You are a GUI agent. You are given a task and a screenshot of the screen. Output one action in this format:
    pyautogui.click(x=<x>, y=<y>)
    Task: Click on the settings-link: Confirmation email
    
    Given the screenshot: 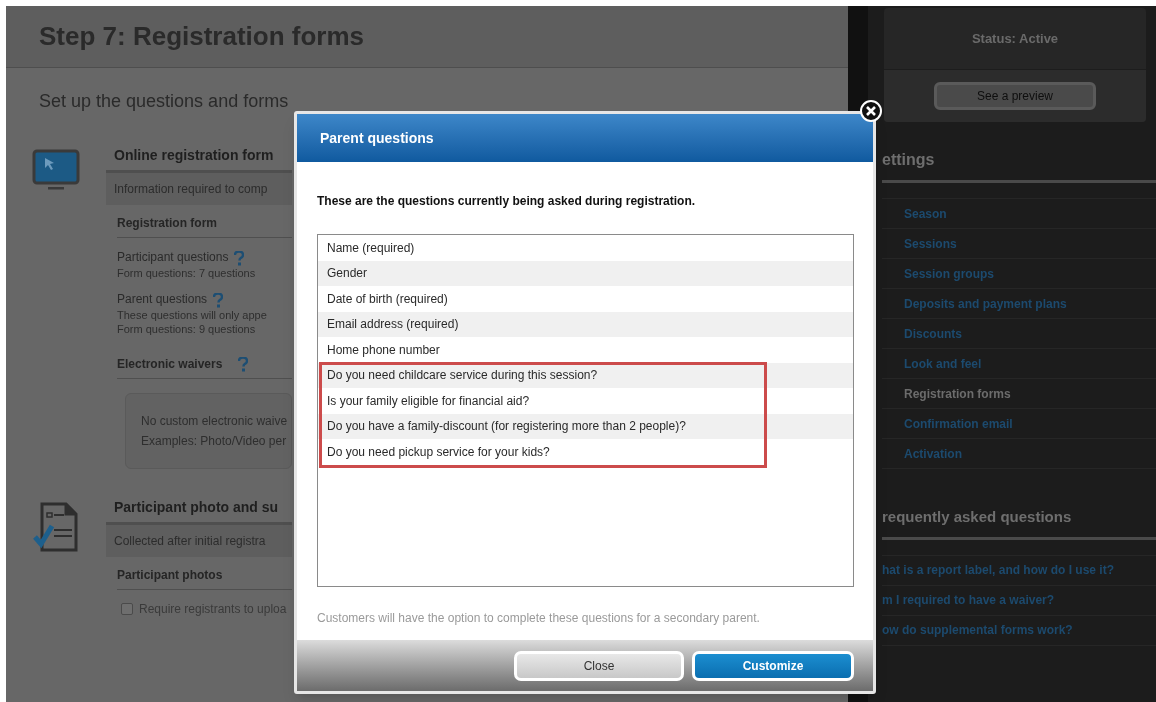 What is the action you would take?
    pyautogui.click(x=1019, y=424)
    